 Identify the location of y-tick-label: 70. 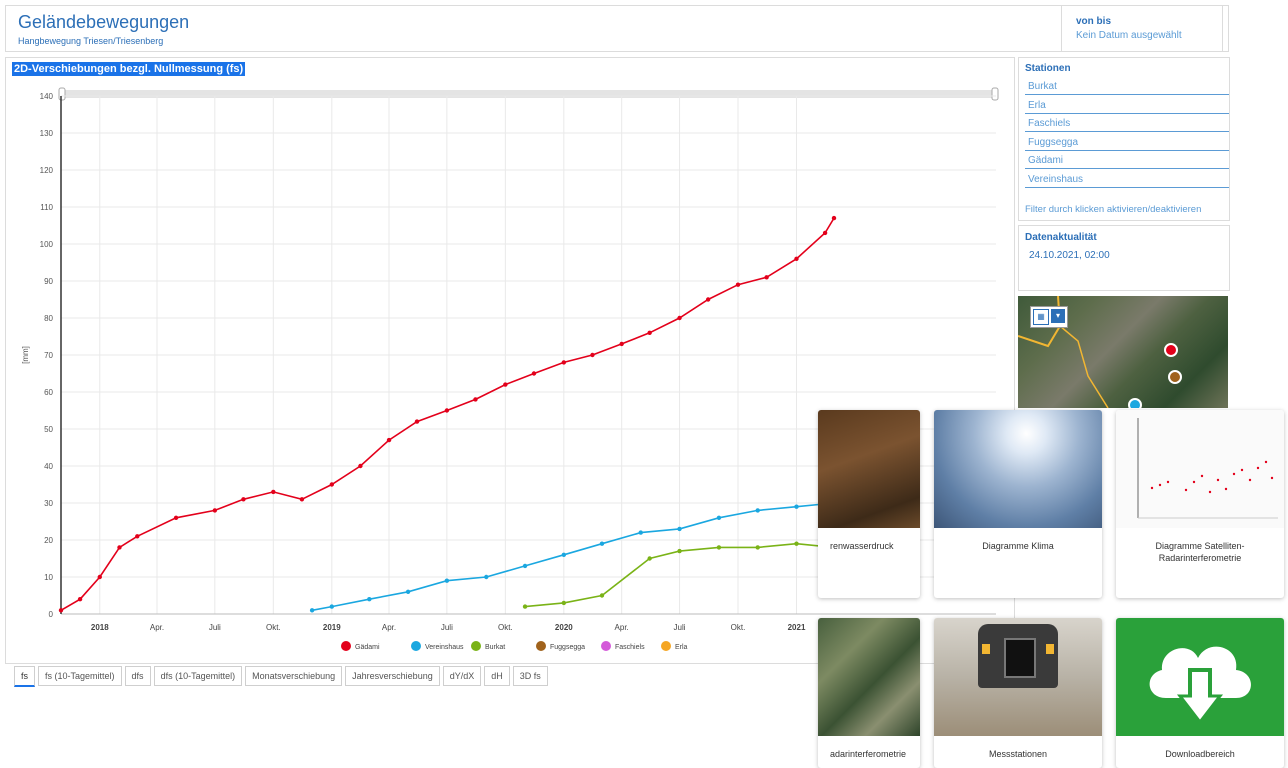
(48, 355).